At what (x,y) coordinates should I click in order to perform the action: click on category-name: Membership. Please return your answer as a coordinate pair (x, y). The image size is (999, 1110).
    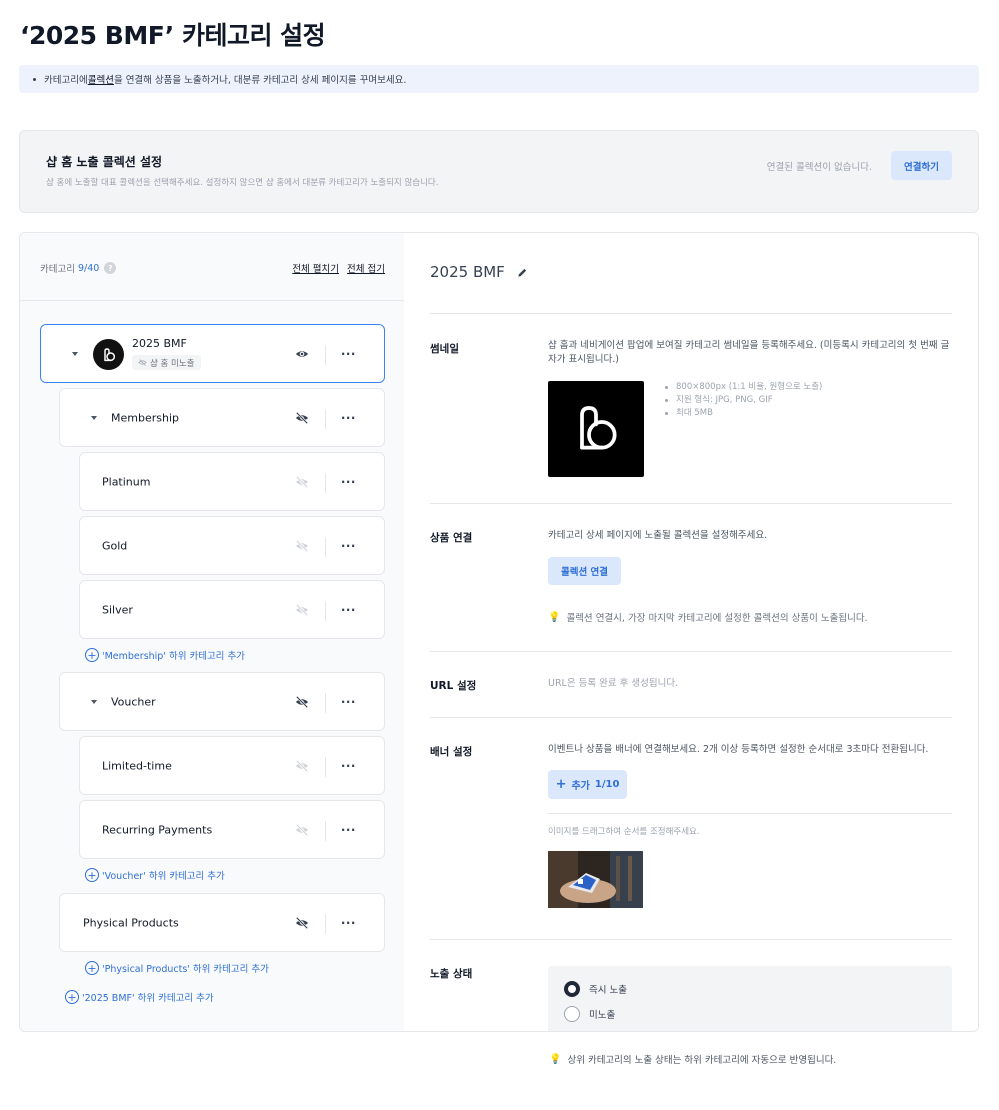
    Looking at the image, I should click on (145, 417).